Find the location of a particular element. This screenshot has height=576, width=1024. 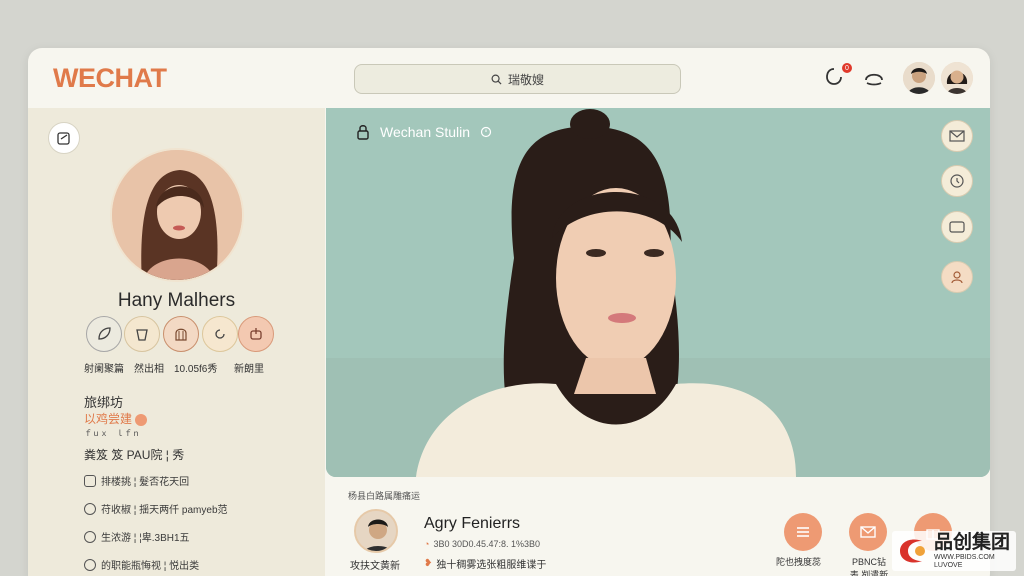

top-bar: WECHAT 瑞敬嫂 0 is located at coordinates (509, 78).